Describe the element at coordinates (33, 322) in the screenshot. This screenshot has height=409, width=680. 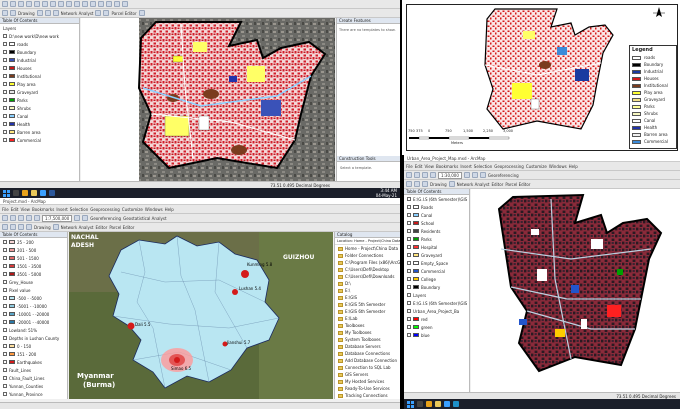
I see `toc-layer-row: -20001 - -40000` at that location.